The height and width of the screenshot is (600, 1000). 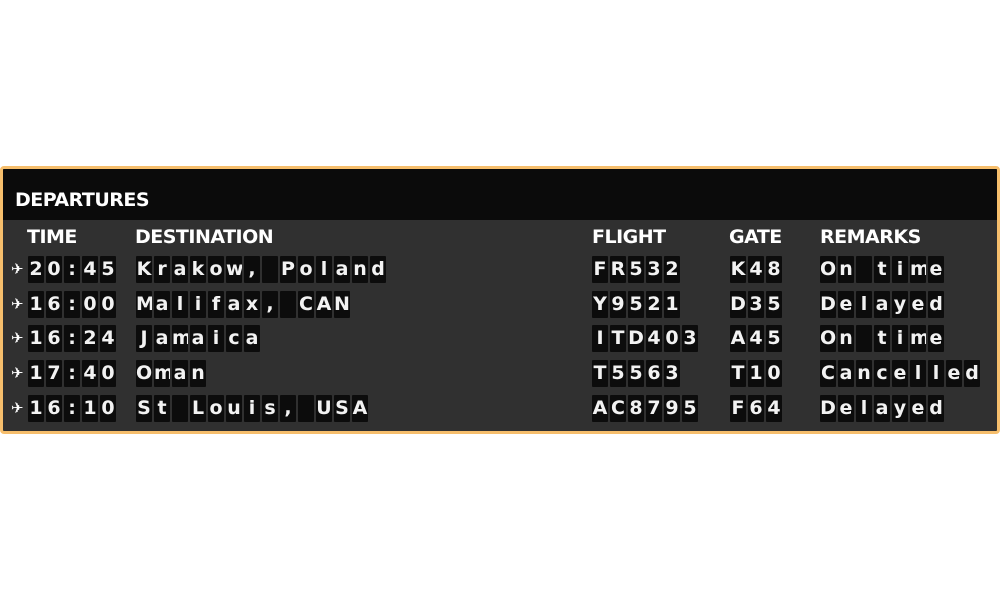 What do you see at coordinates (144, 339) in the screenshot?
I see `flap-cell: J` at bounding box center [144, 339].